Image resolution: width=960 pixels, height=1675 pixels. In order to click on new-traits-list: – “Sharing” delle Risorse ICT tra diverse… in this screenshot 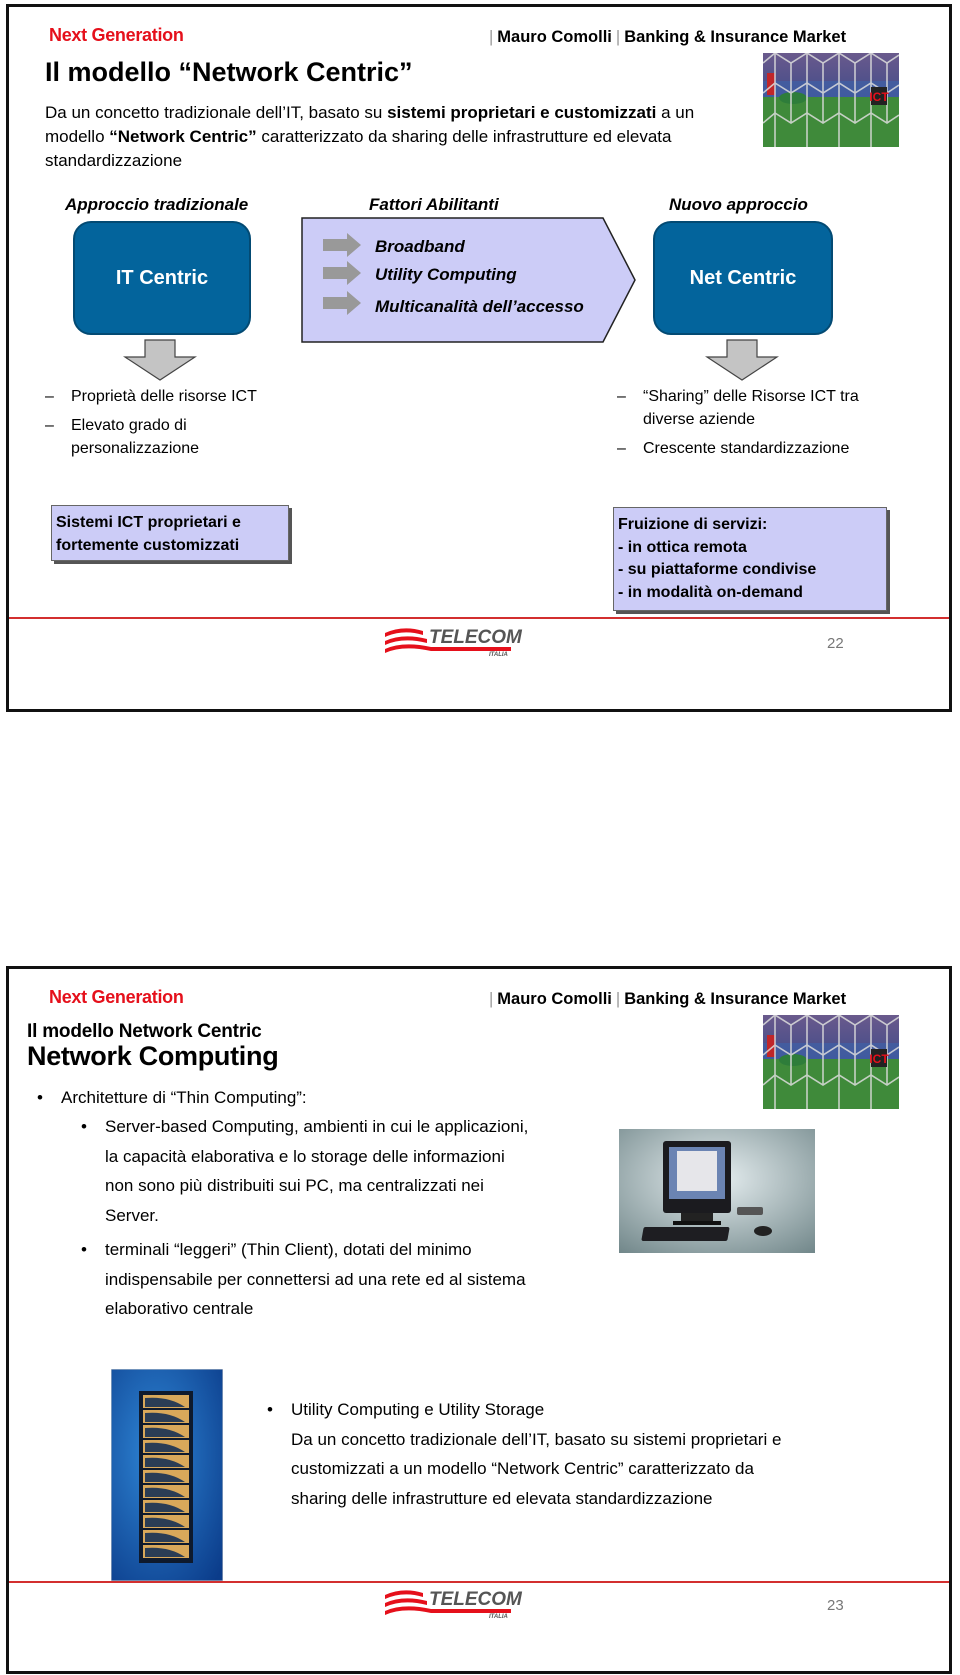, I will do `click(742, 425)`.